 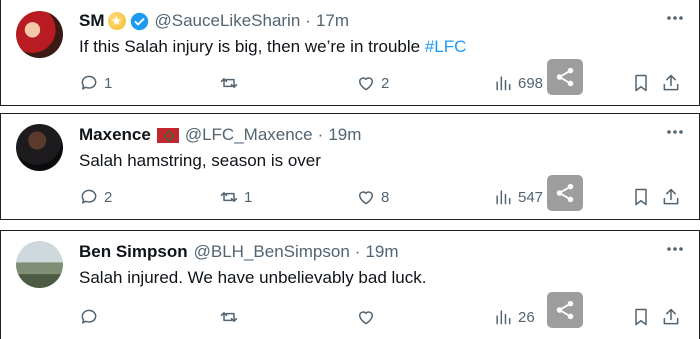 What do you see at coordinates (248, 197) in the screenshot?
I see `retweet-count: 1` at bounding box center [248, 197].